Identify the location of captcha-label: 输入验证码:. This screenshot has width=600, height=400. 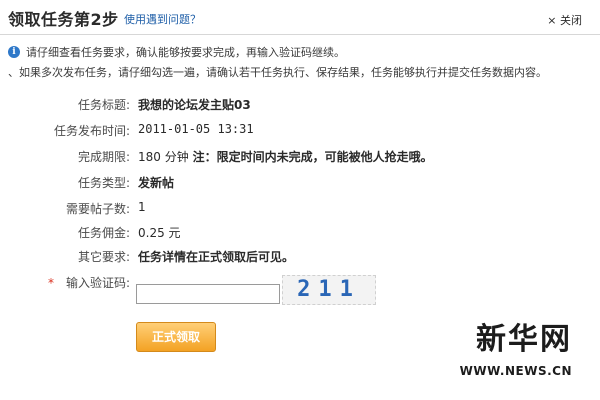
(97, 283).